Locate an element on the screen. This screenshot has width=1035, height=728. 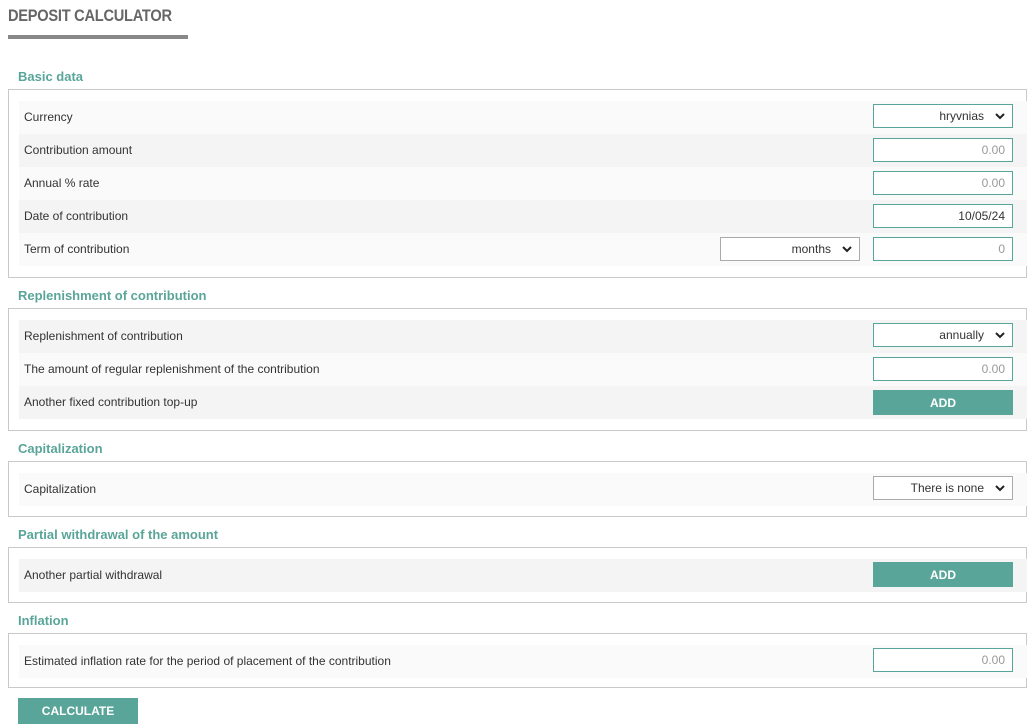
topup-label: Another fixed contribution top-up is located at coordinates (111, 402).